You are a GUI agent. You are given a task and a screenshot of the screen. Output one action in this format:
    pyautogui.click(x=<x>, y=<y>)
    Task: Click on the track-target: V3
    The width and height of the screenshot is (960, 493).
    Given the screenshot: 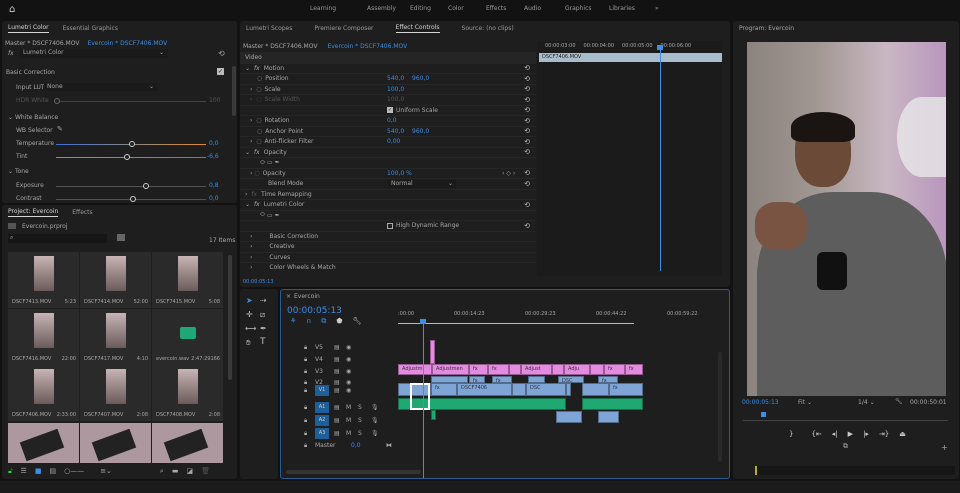 What is the action you would take?
    pyautogui.click(x=319, y=371)
    